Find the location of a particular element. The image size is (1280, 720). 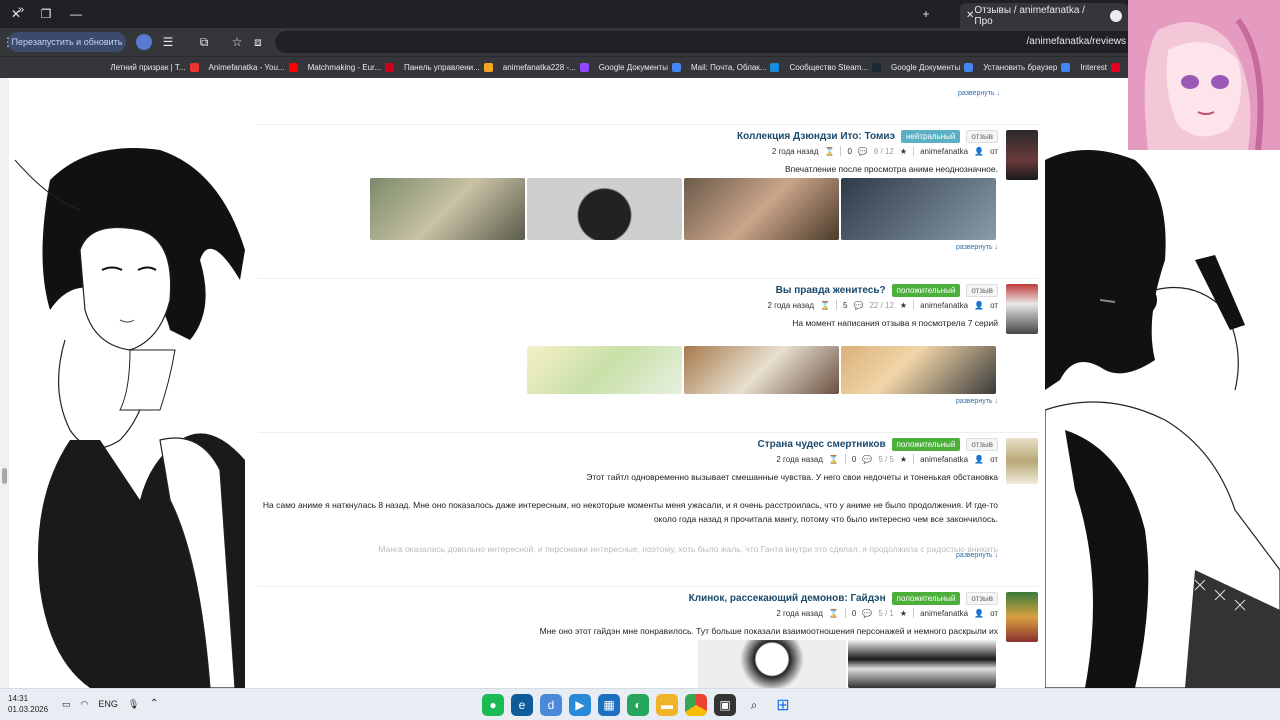

extensions-icon: ⧉ is located at coordinates (204, 42).